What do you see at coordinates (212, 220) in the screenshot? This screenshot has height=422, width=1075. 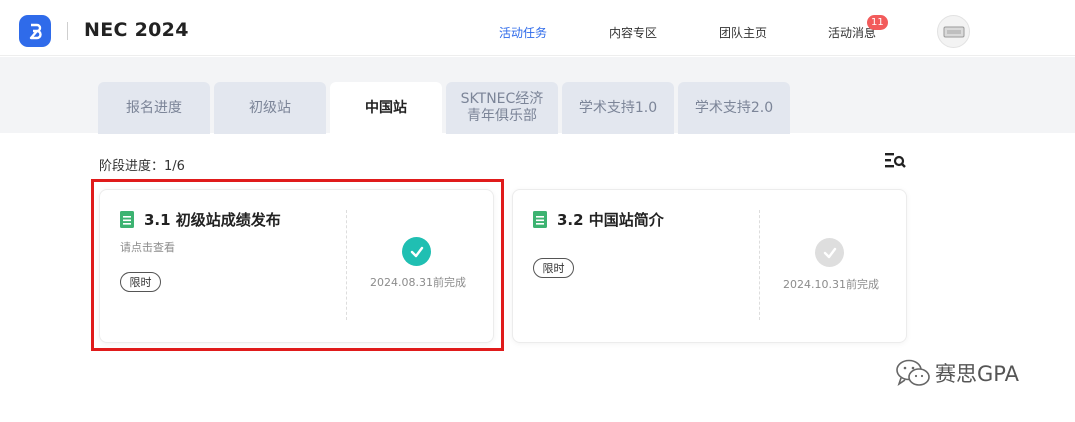 I see `task-title: 3.1 初级站成绩发布` at bounding box center [212, 220].